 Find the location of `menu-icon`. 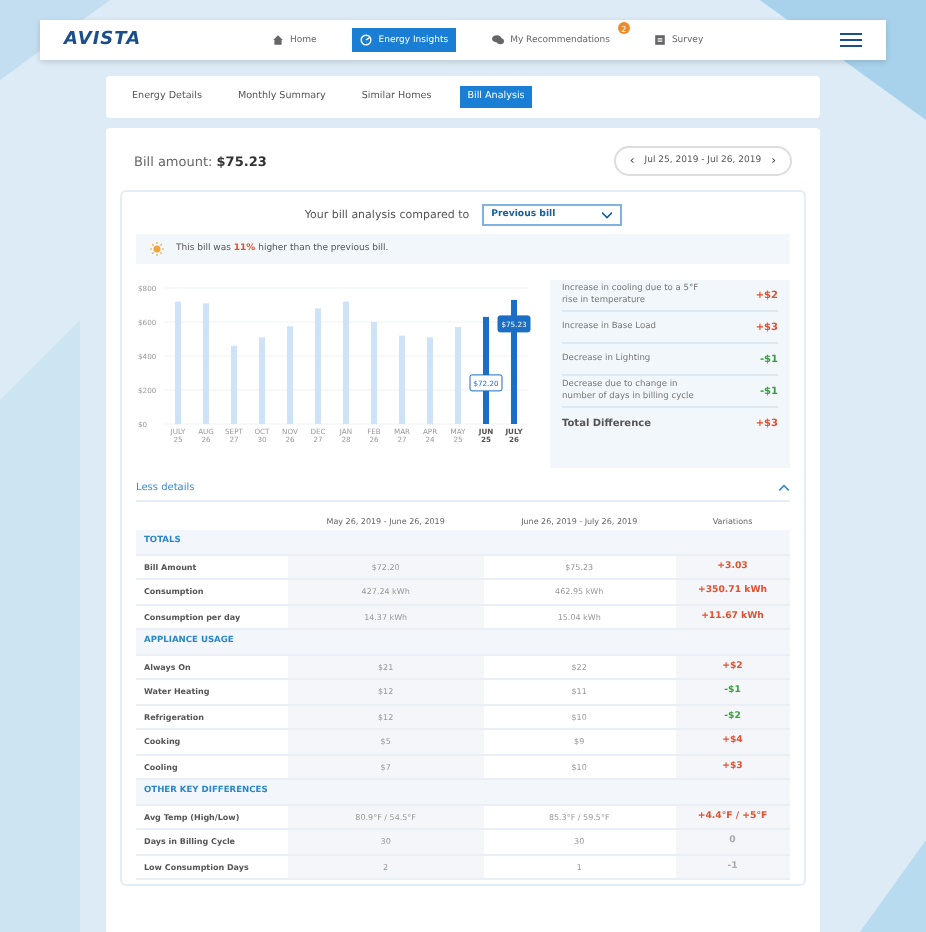

menu-icon is located at coordinates (851, 40).